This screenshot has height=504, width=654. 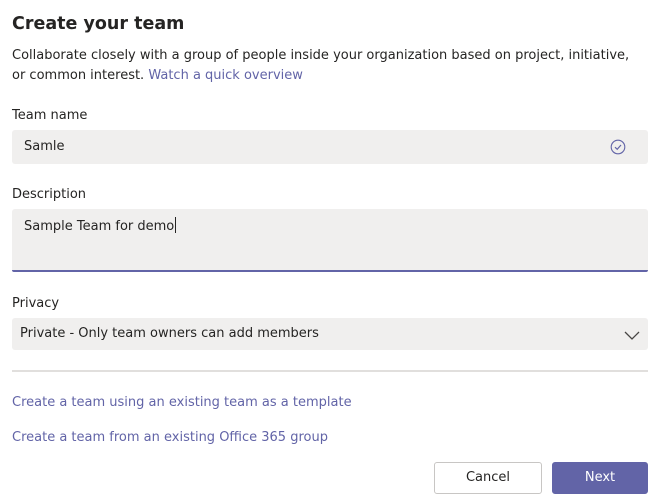 What do you see at coordinates (225, 75) in the screenshot?
I see `watch-overview-link: Watch a quick overview` at bounding box center [225, 75].